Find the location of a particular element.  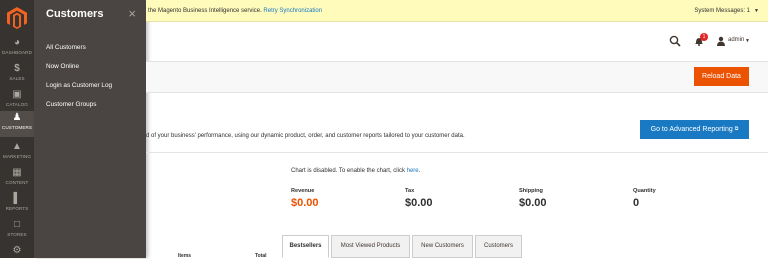

totals-revenue: Revenue $0.00 is located at coordinates (305, 198).